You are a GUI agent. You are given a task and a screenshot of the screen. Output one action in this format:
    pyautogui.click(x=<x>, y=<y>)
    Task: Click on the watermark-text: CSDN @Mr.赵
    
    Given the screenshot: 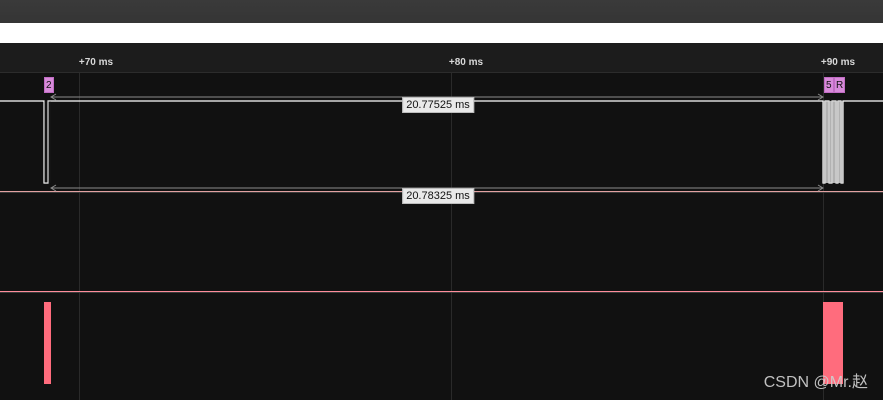 What is the action you would take?
    pyautogui.click(x=815, y=382)
    